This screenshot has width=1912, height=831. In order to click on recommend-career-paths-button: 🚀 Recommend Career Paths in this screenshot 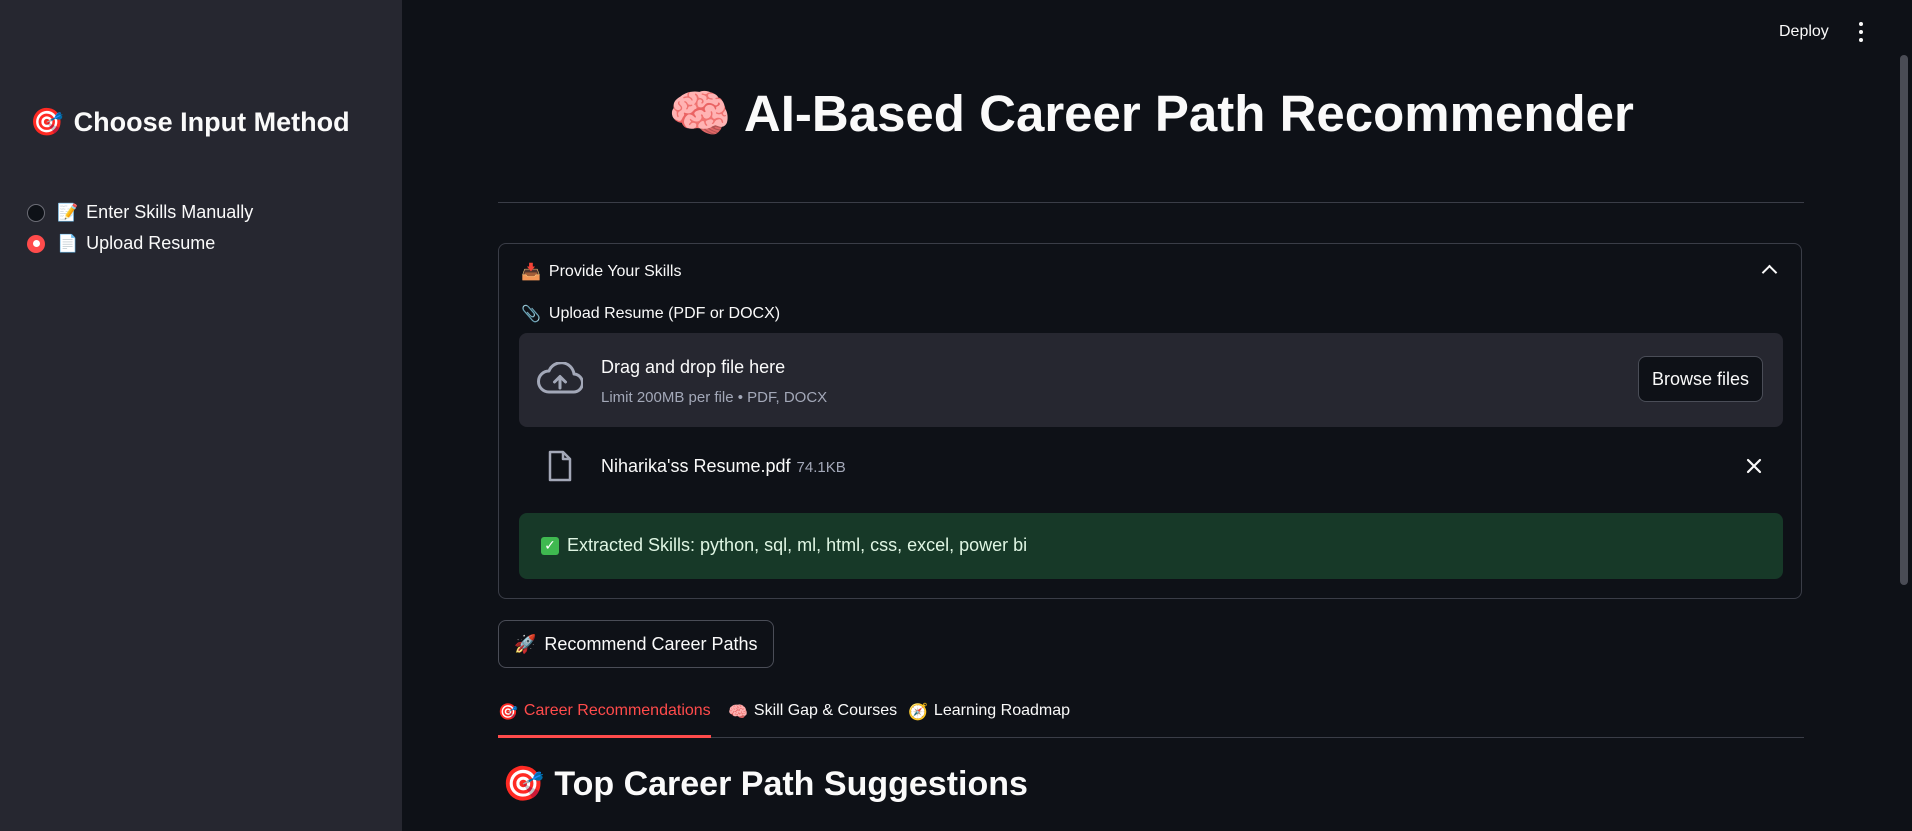, I will do `click(636, 644)`.